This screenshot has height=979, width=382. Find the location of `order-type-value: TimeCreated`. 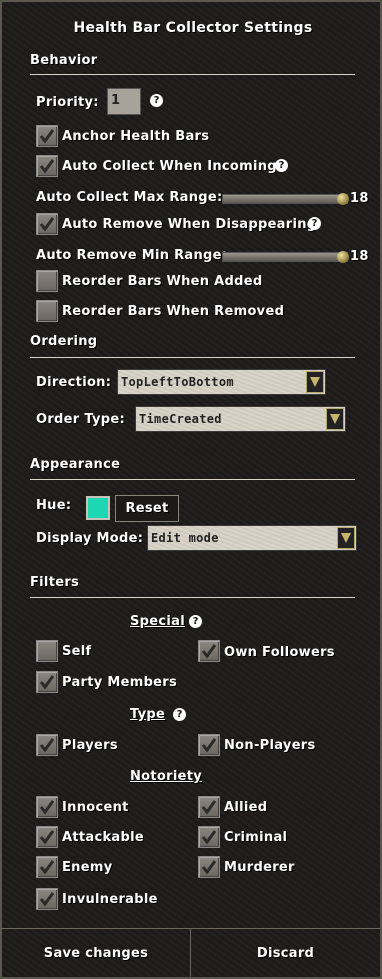

order-type-value: TimeCreated is located at coordinates (180, 419).